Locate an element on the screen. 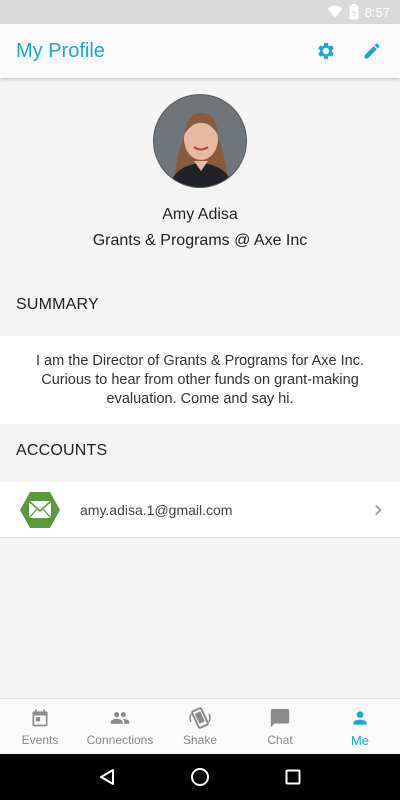  page-title: My Profile is located at coordinates (60, 50).